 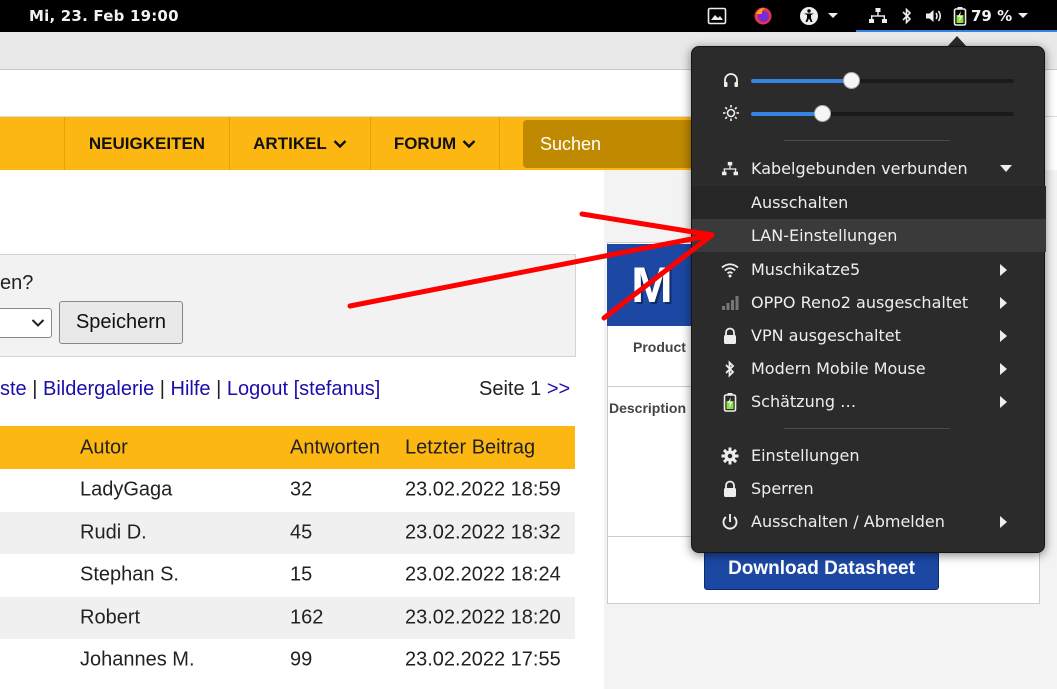 What do you see at coordinates (730, 489) in the screenshot?
I see `lock-icon` at bounding box center [730, 489].